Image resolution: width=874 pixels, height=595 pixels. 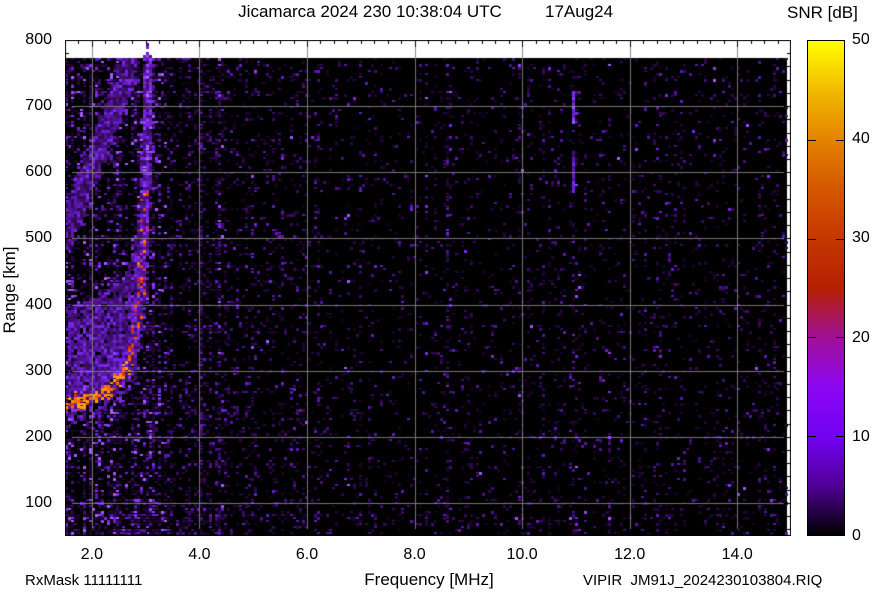 I want to click on y-tick-label: 700, so click(x=38, y=106).